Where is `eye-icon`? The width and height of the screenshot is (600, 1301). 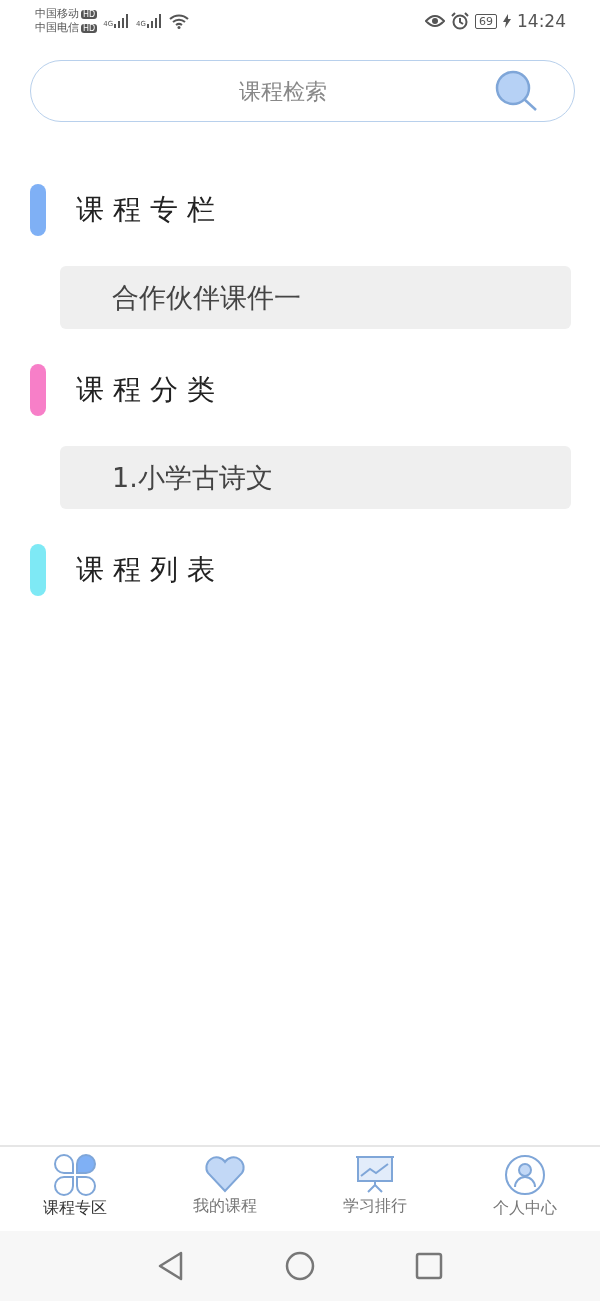 eye-icon is located at coordinates (435, 21).